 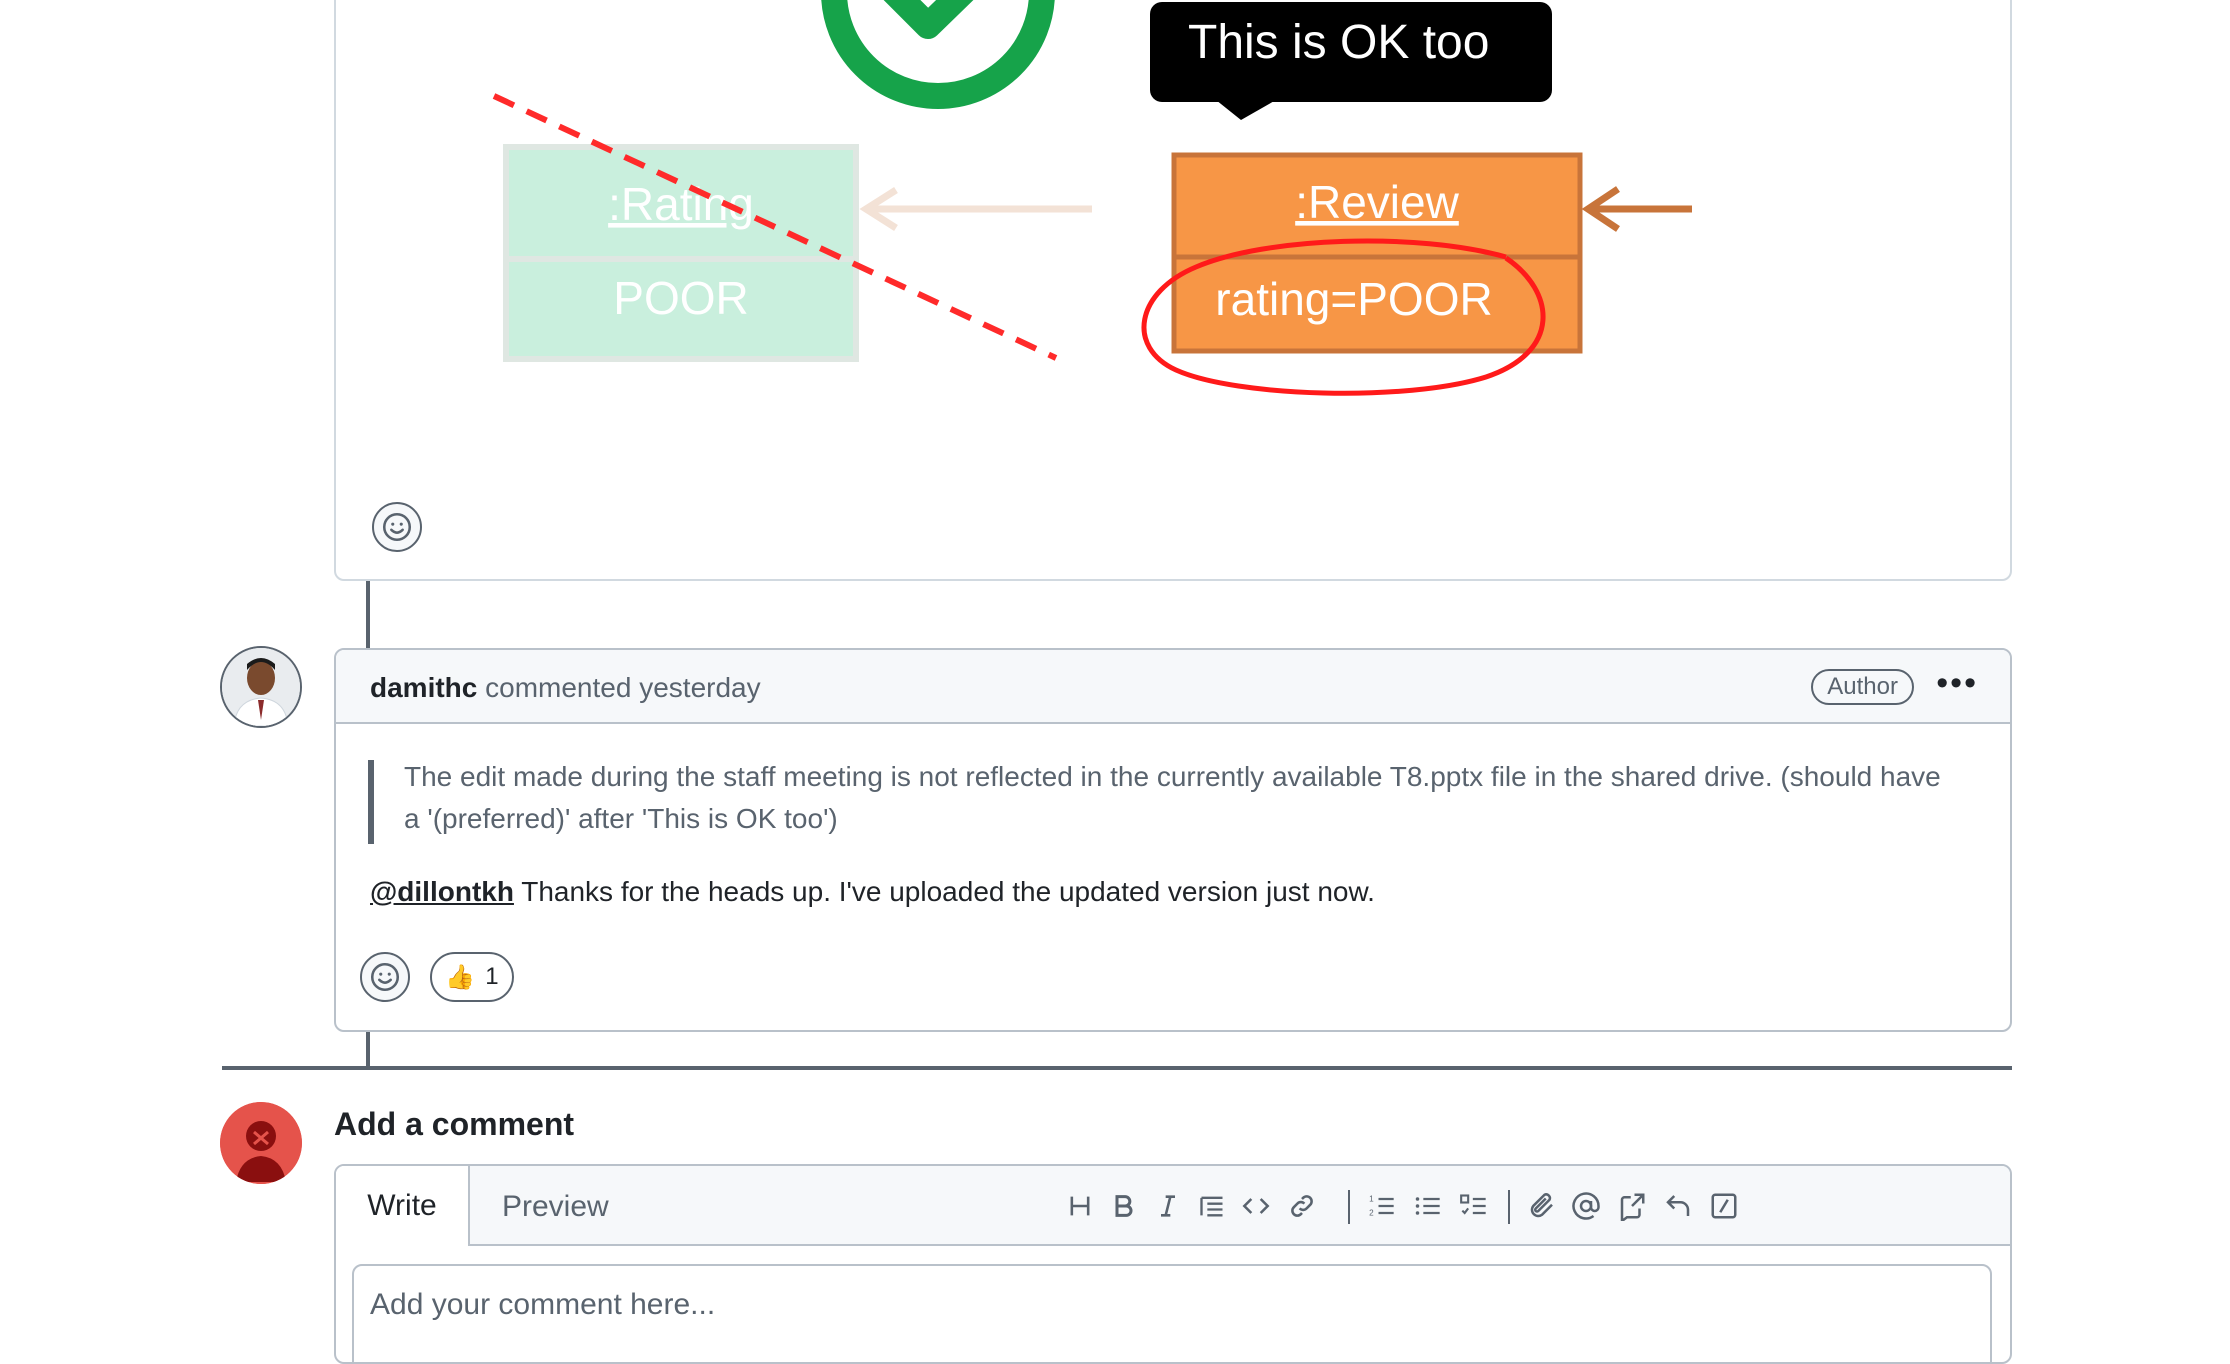 I want to click on avatar, so click(x=261, y=687).